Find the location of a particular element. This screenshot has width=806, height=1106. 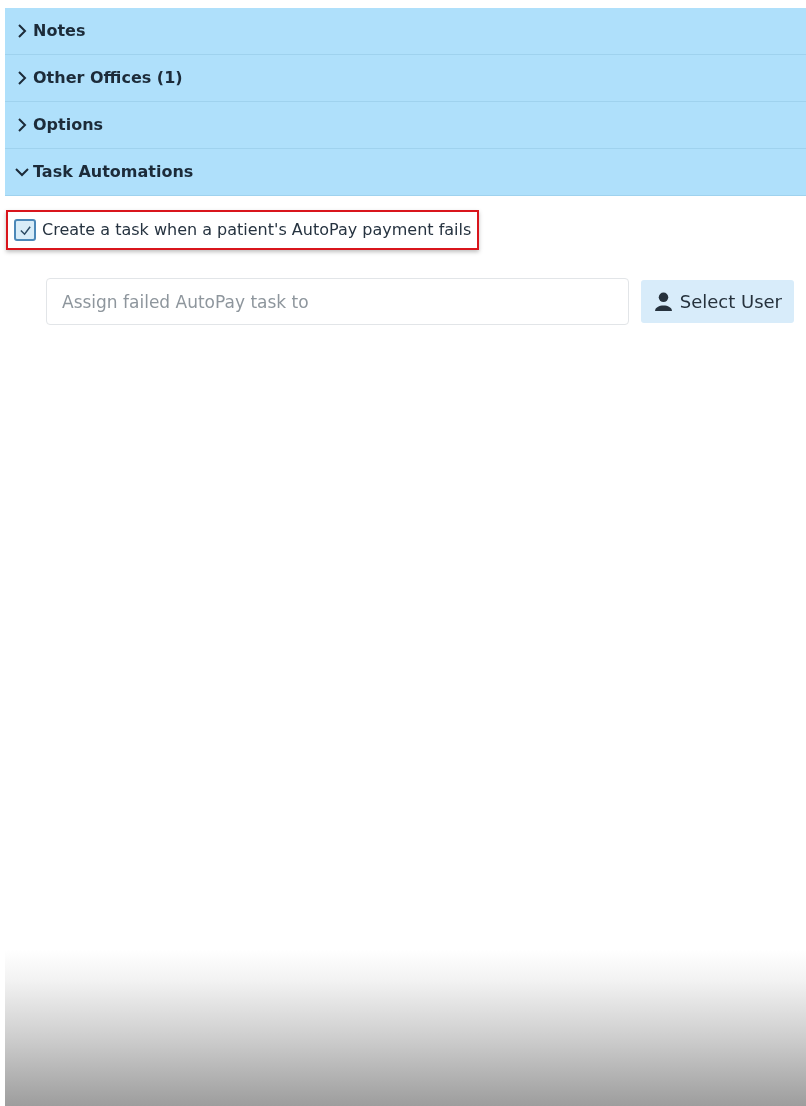

section-header: Notes is located at coordinates (405, 31).